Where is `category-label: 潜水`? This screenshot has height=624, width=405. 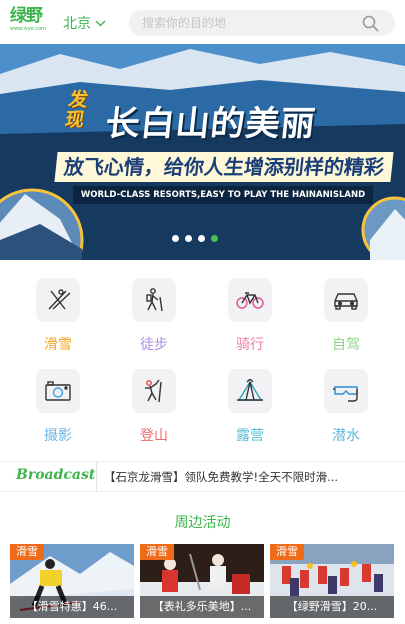
category-label: 潜水 is located at coordinates (346, 436).